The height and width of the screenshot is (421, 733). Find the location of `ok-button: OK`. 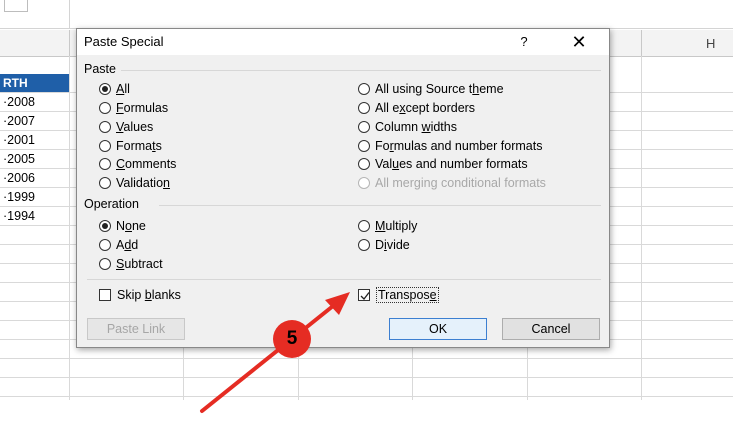

ok-button: OK is located at coordinates (438, 329).